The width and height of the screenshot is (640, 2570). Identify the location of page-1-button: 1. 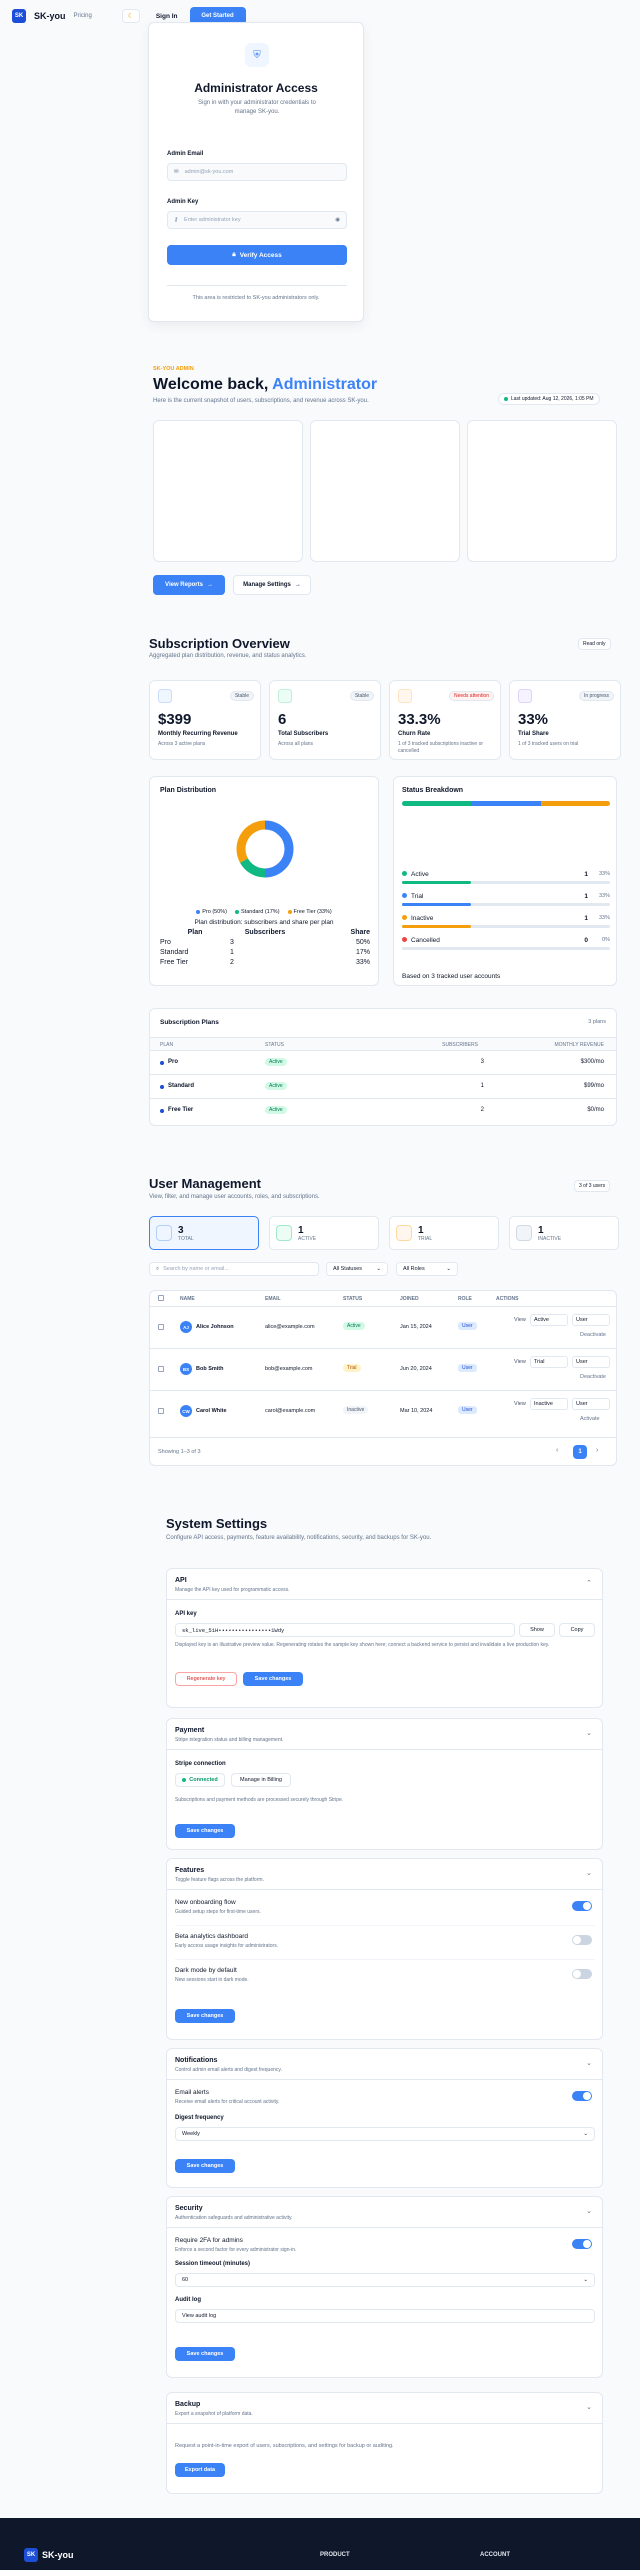
(580, 1452).